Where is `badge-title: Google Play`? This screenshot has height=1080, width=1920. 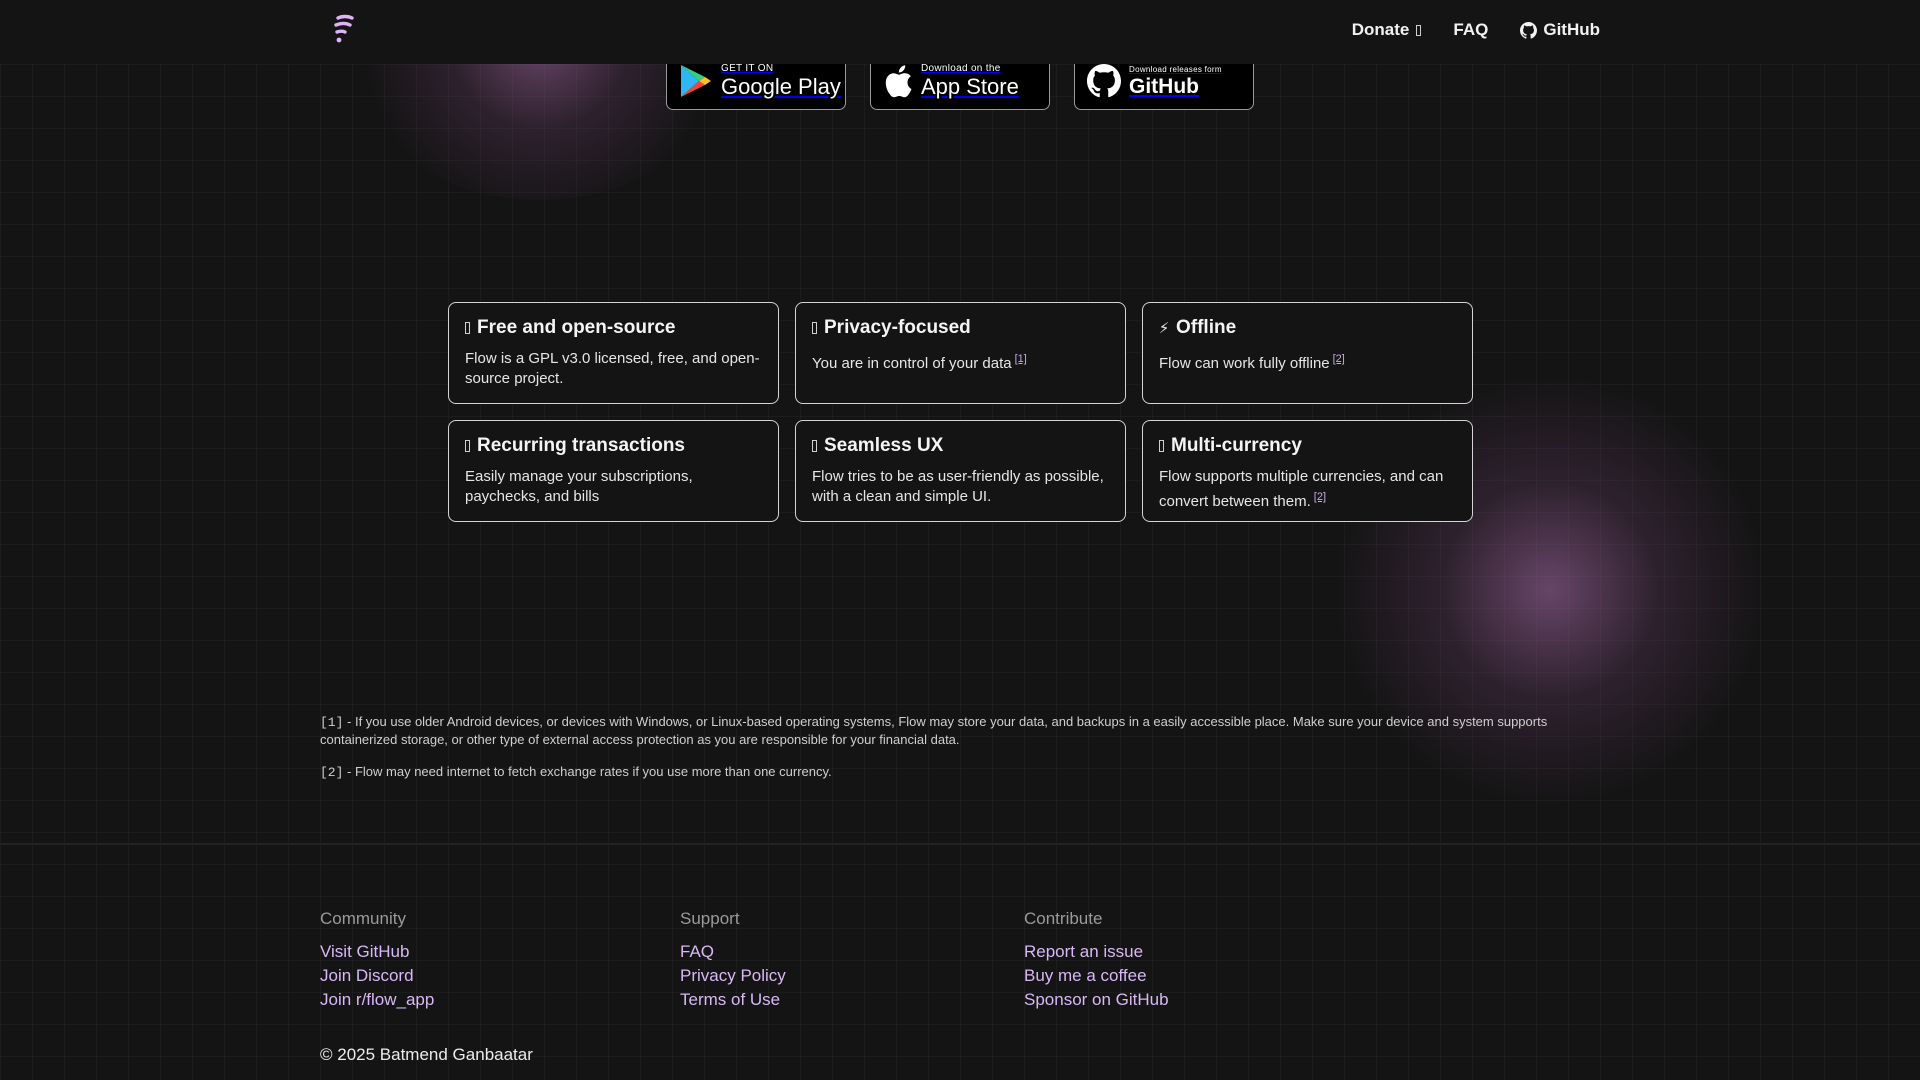
badge-title: Google Play is located at coordinates (781, 86).